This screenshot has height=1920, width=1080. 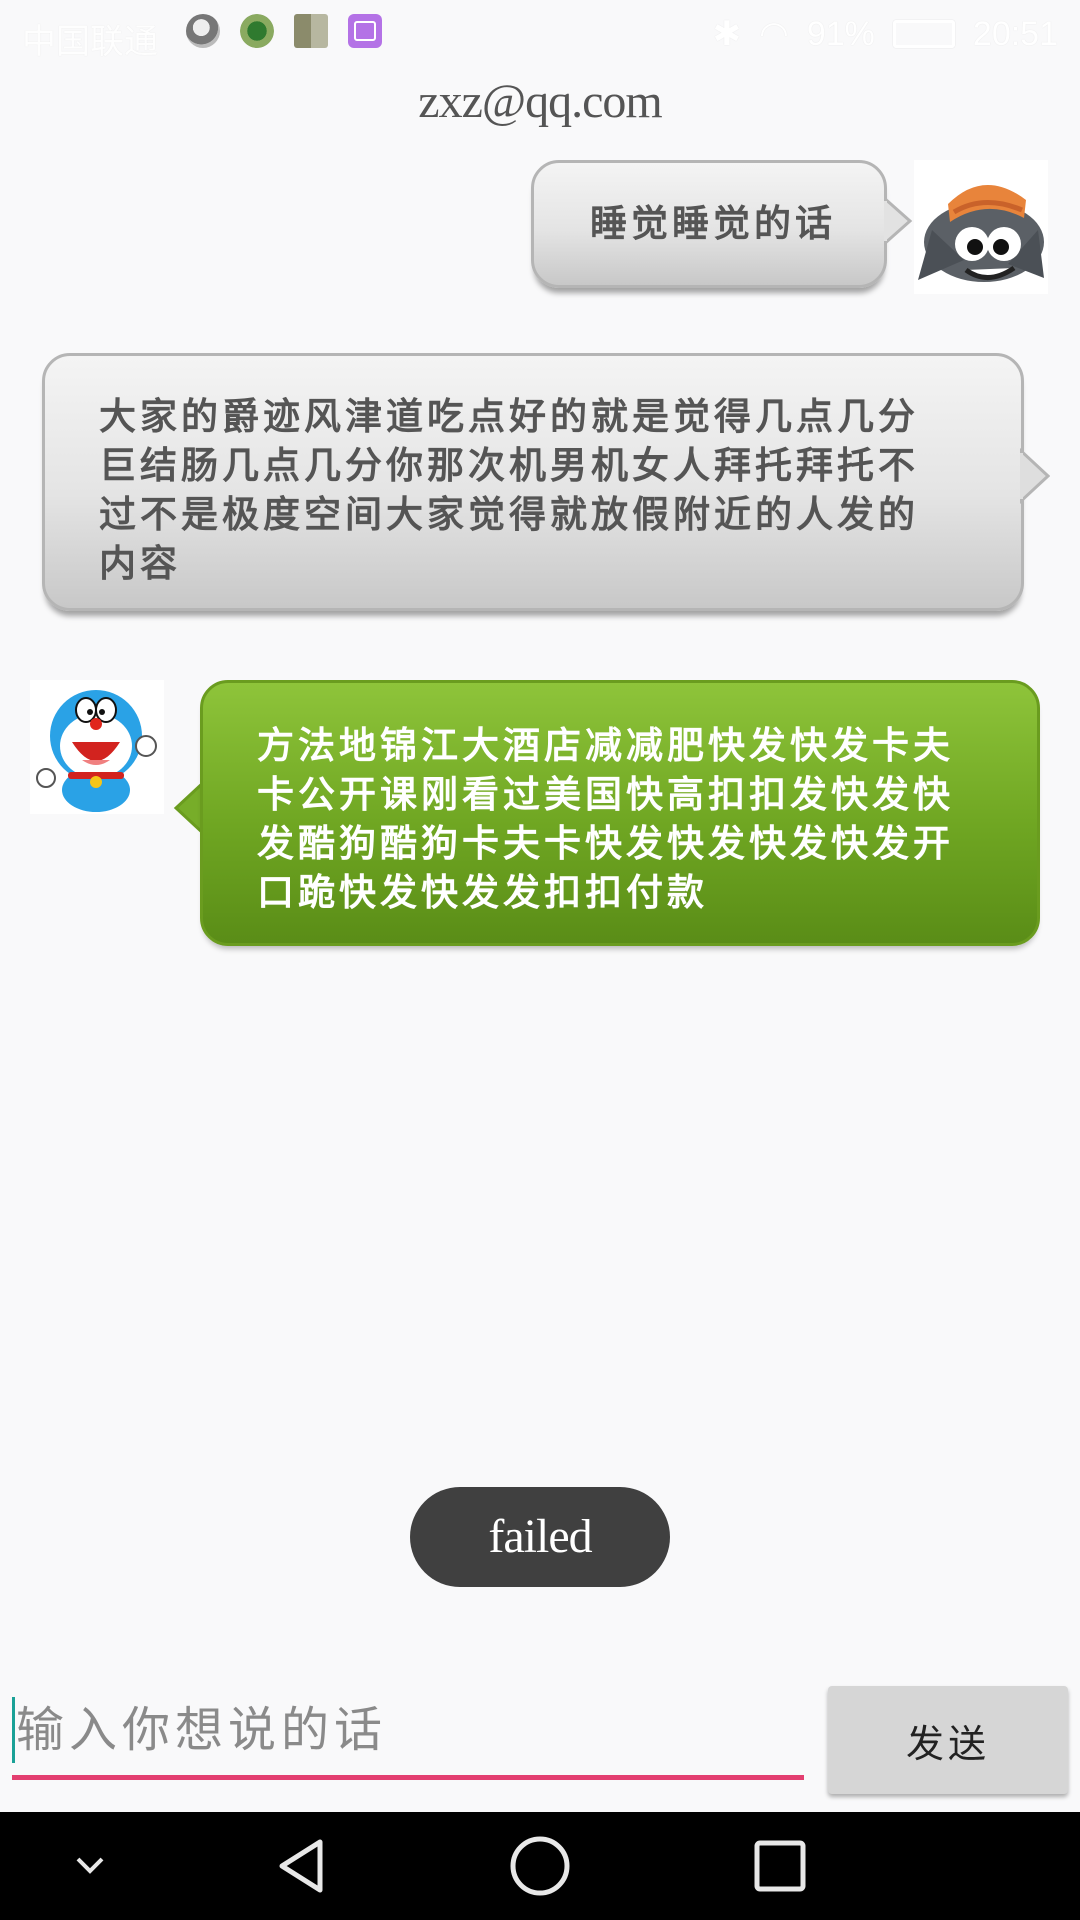 What do you see at coordinates (713, 223) in the screenshot?
I see `message-text: 睡觉睡觉的话` at bounding box center [713, 223].